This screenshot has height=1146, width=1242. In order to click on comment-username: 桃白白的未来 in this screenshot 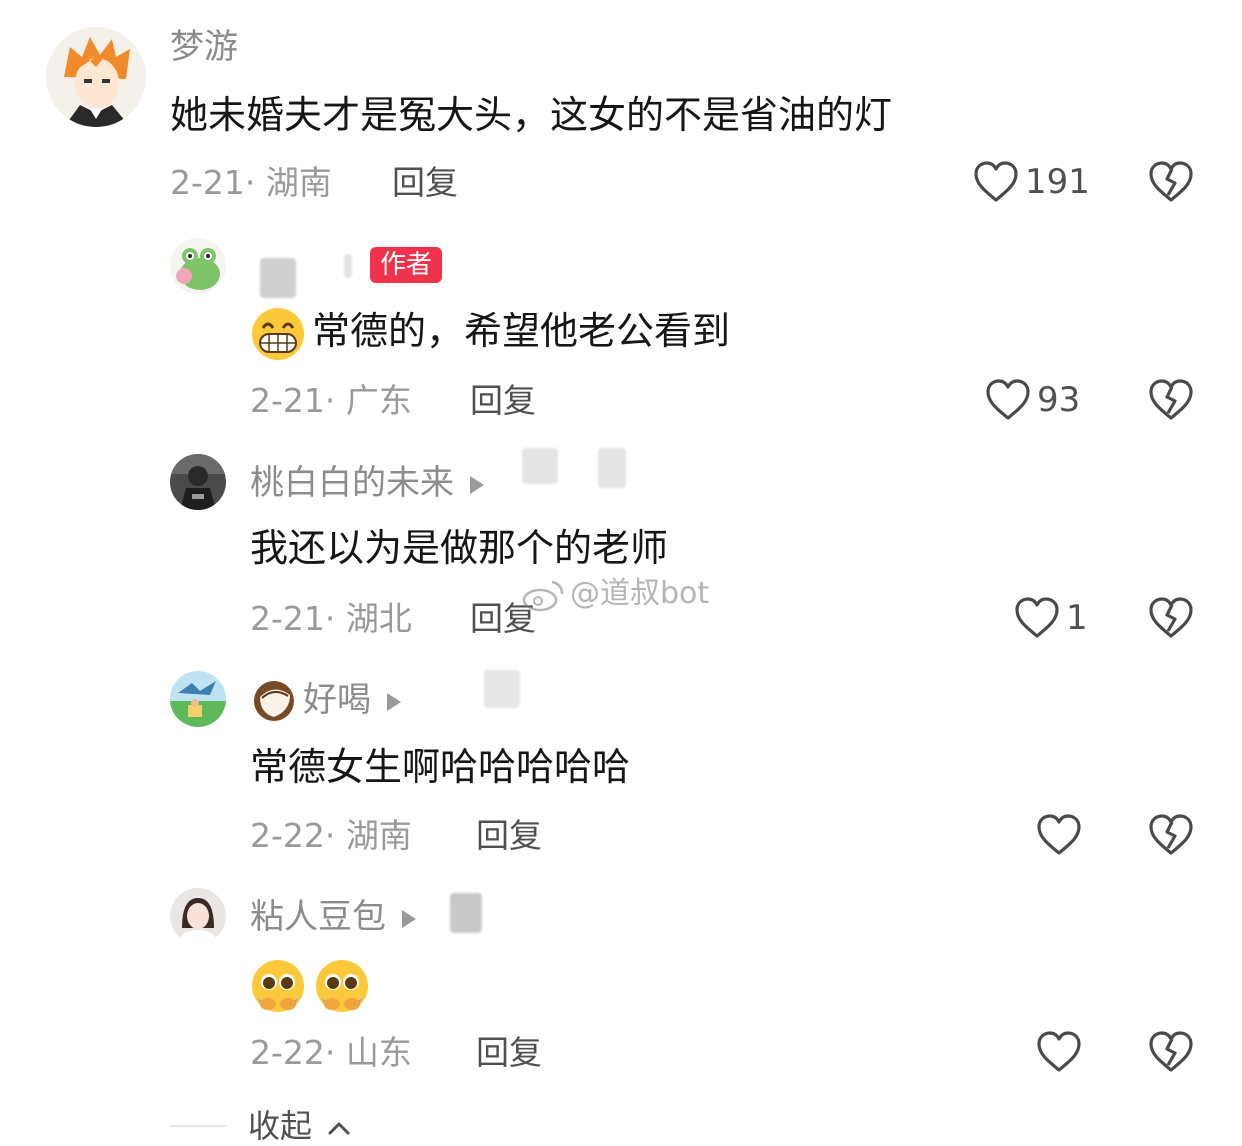, I will do `click(374, 483)`.